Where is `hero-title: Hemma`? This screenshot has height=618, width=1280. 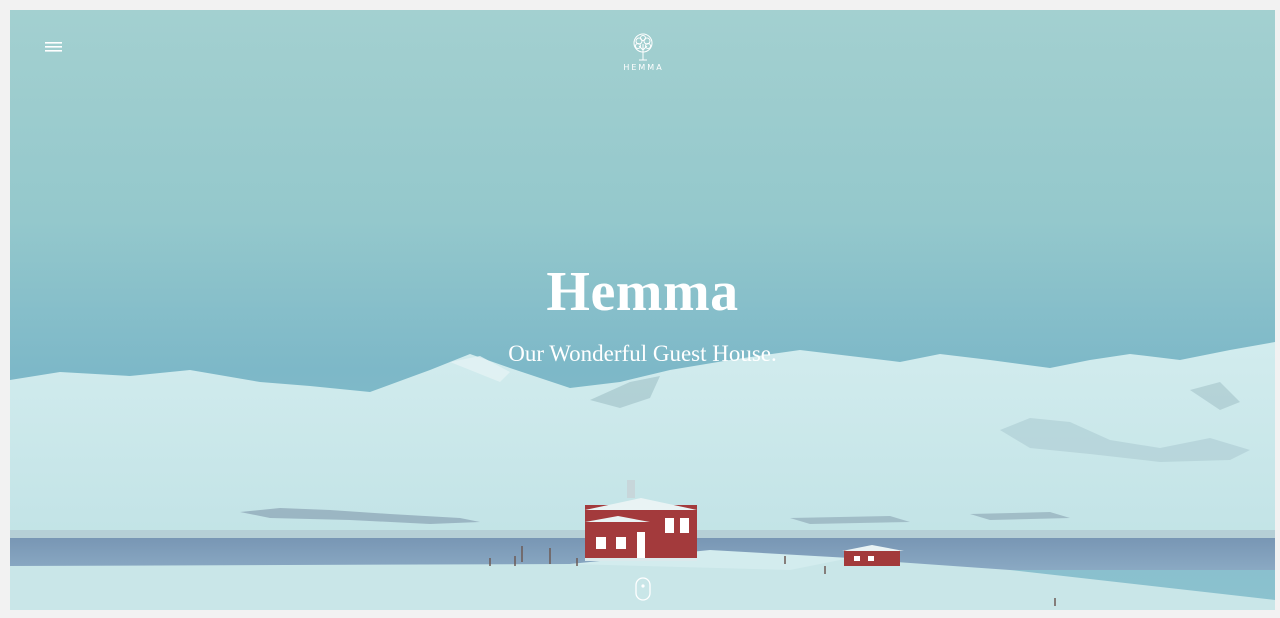 hero-title: Hemma is located at coordinates (642, 292).